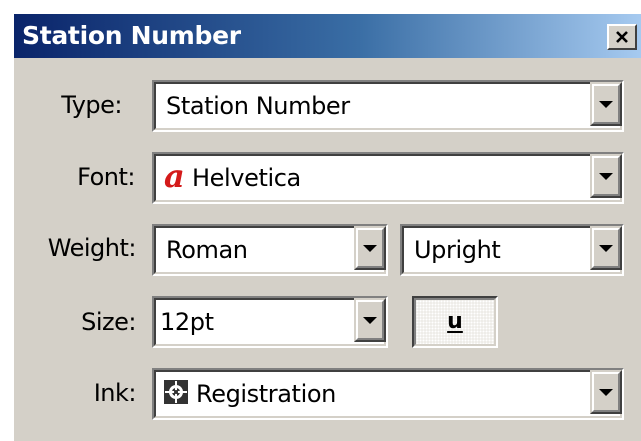 Image resolution: width=641 pixels, height=441 pixels. I want to click on font-label: Font:, so click(106, 177).